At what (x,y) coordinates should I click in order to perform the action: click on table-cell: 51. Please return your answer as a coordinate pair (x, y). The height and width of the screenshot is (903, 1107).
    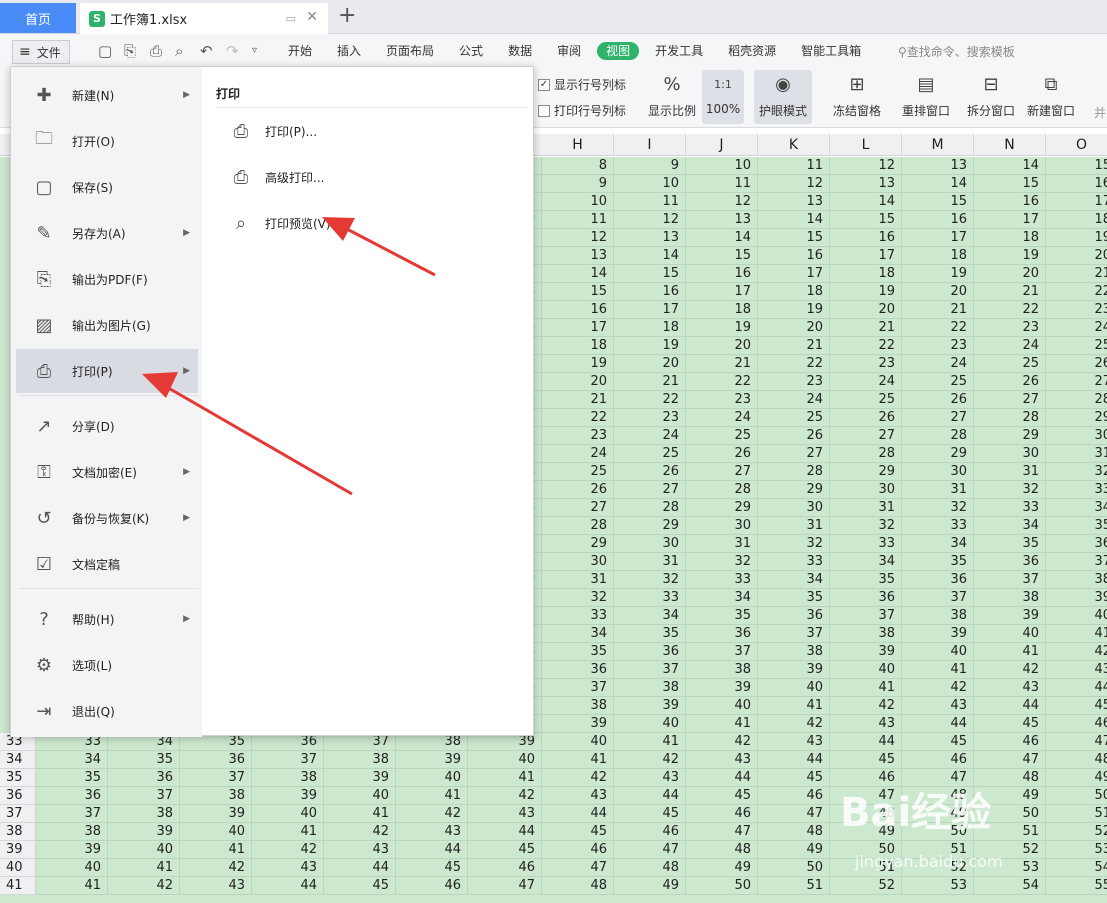
    Looking at the image, I should click on (1076, 814).